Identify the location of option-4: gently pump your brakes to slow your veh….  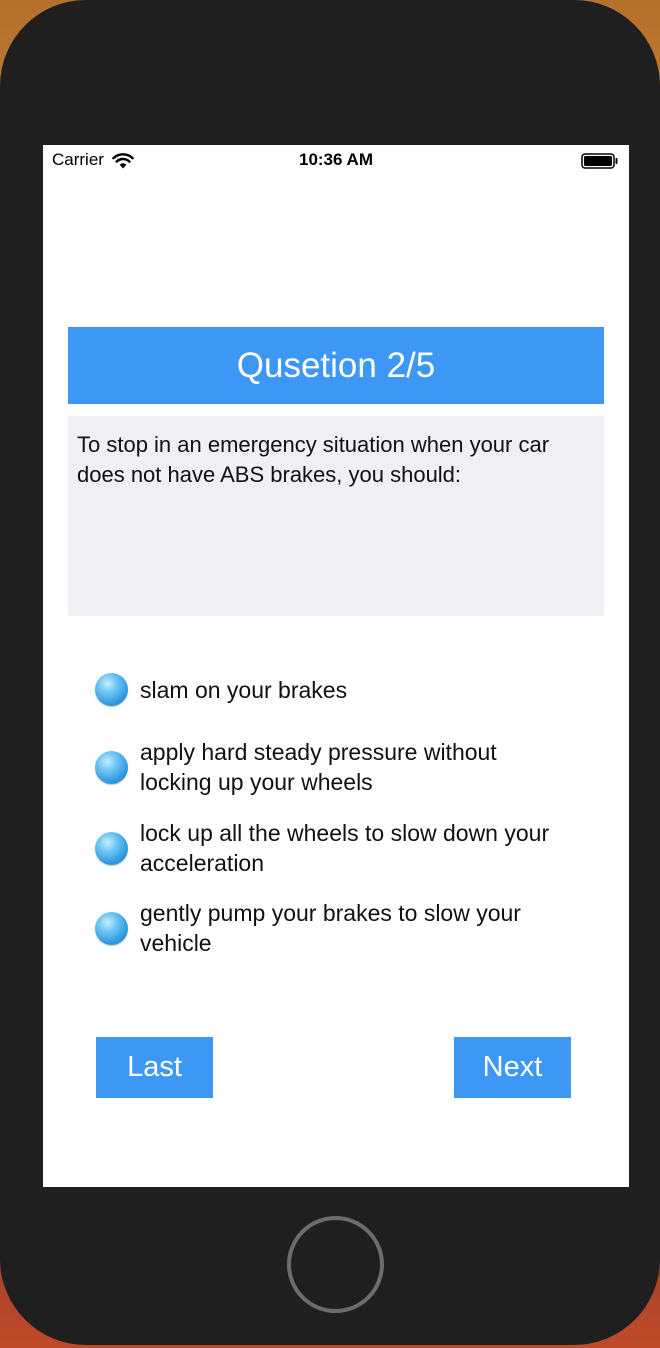
(355, 928).